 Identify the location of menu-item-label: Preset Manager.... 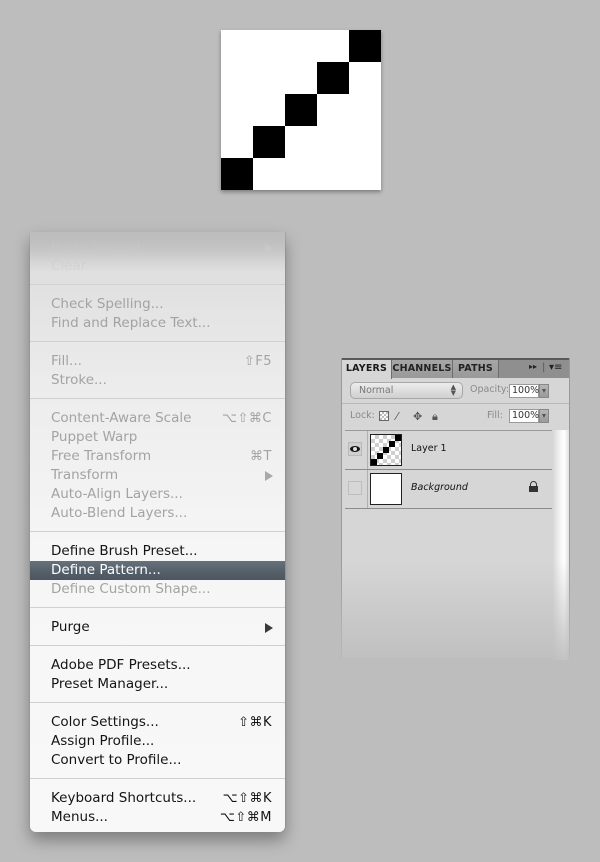
(110, 684).